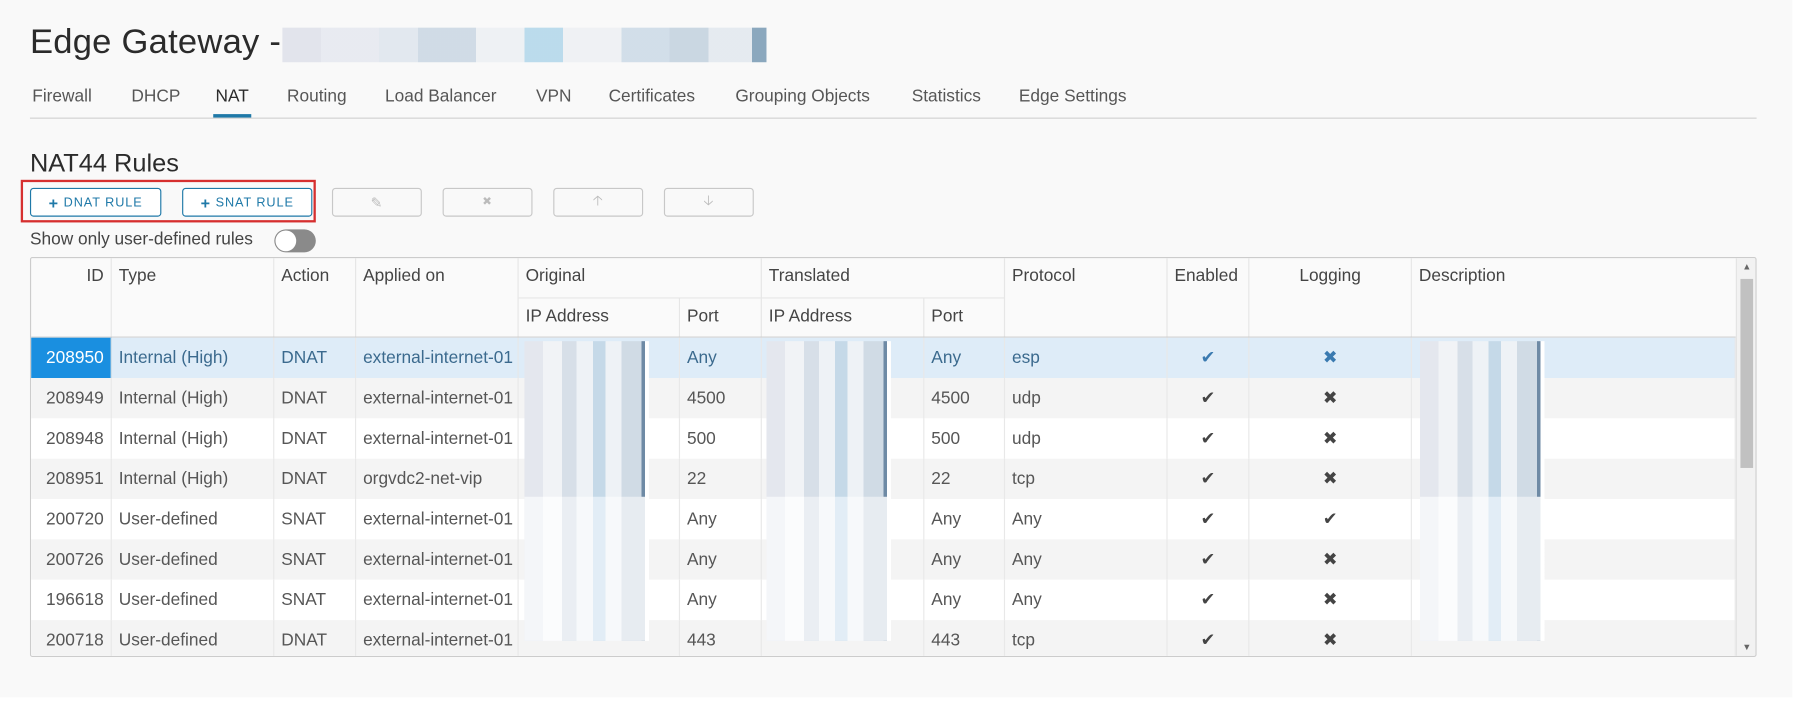  I want to click on row-id: 208948, so click(71, 438).